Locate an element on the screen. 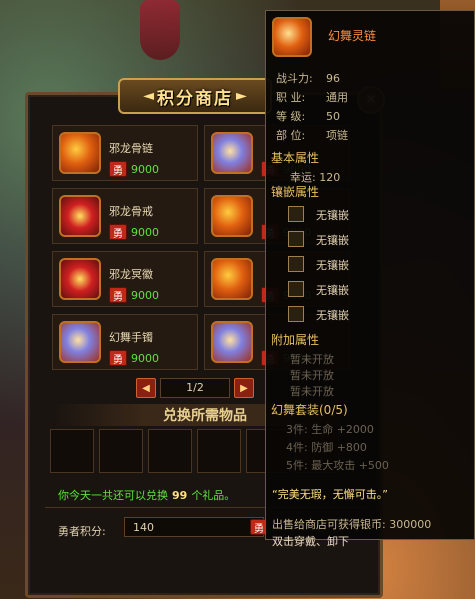 This screenshot has width=475, height=599. shop-item: 幻舞手镯 勇 9000 is located at coordinates (125, 342).